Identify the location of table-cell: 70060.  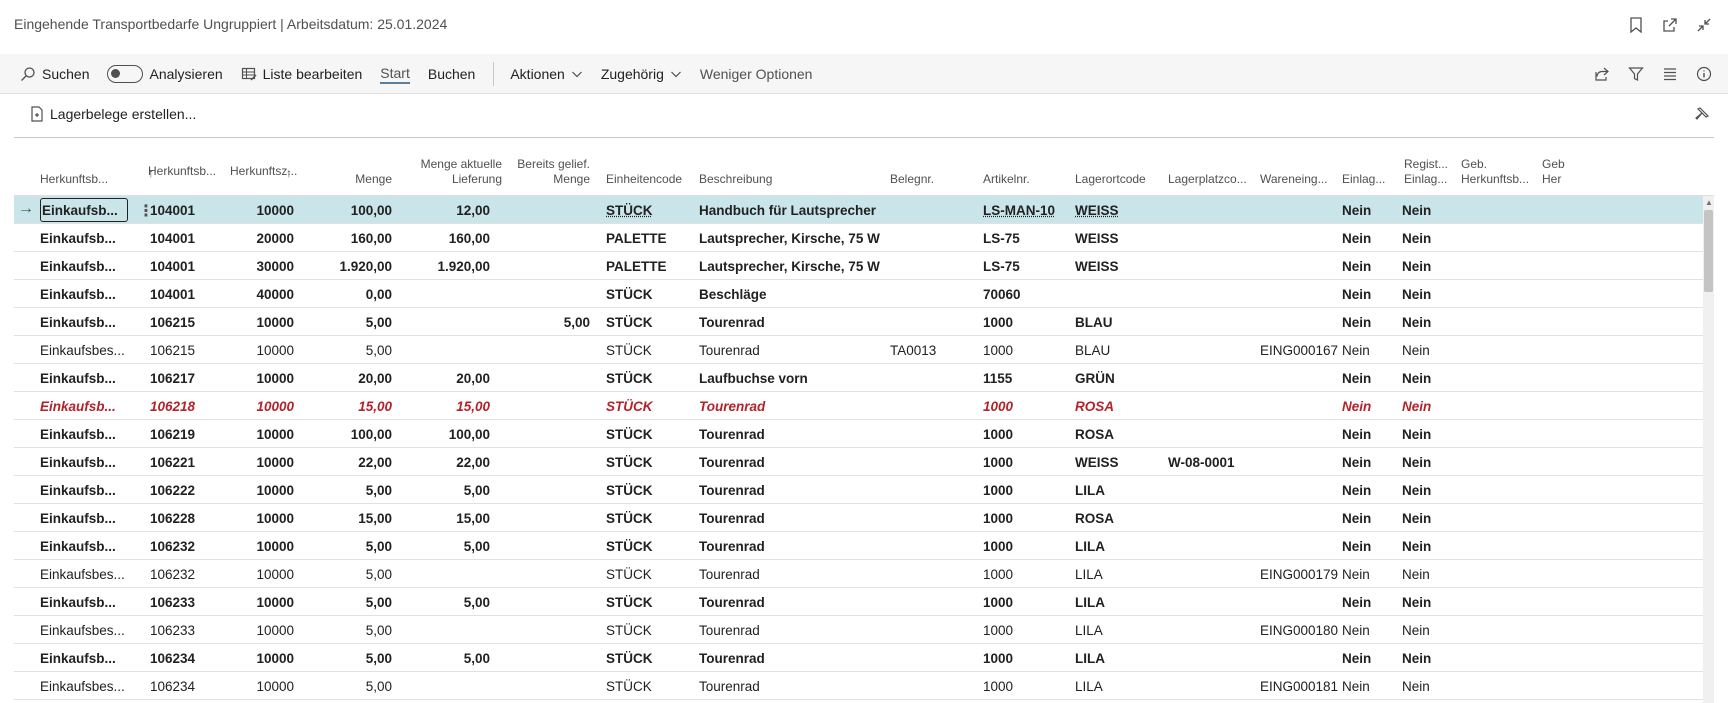
(1028, 294).